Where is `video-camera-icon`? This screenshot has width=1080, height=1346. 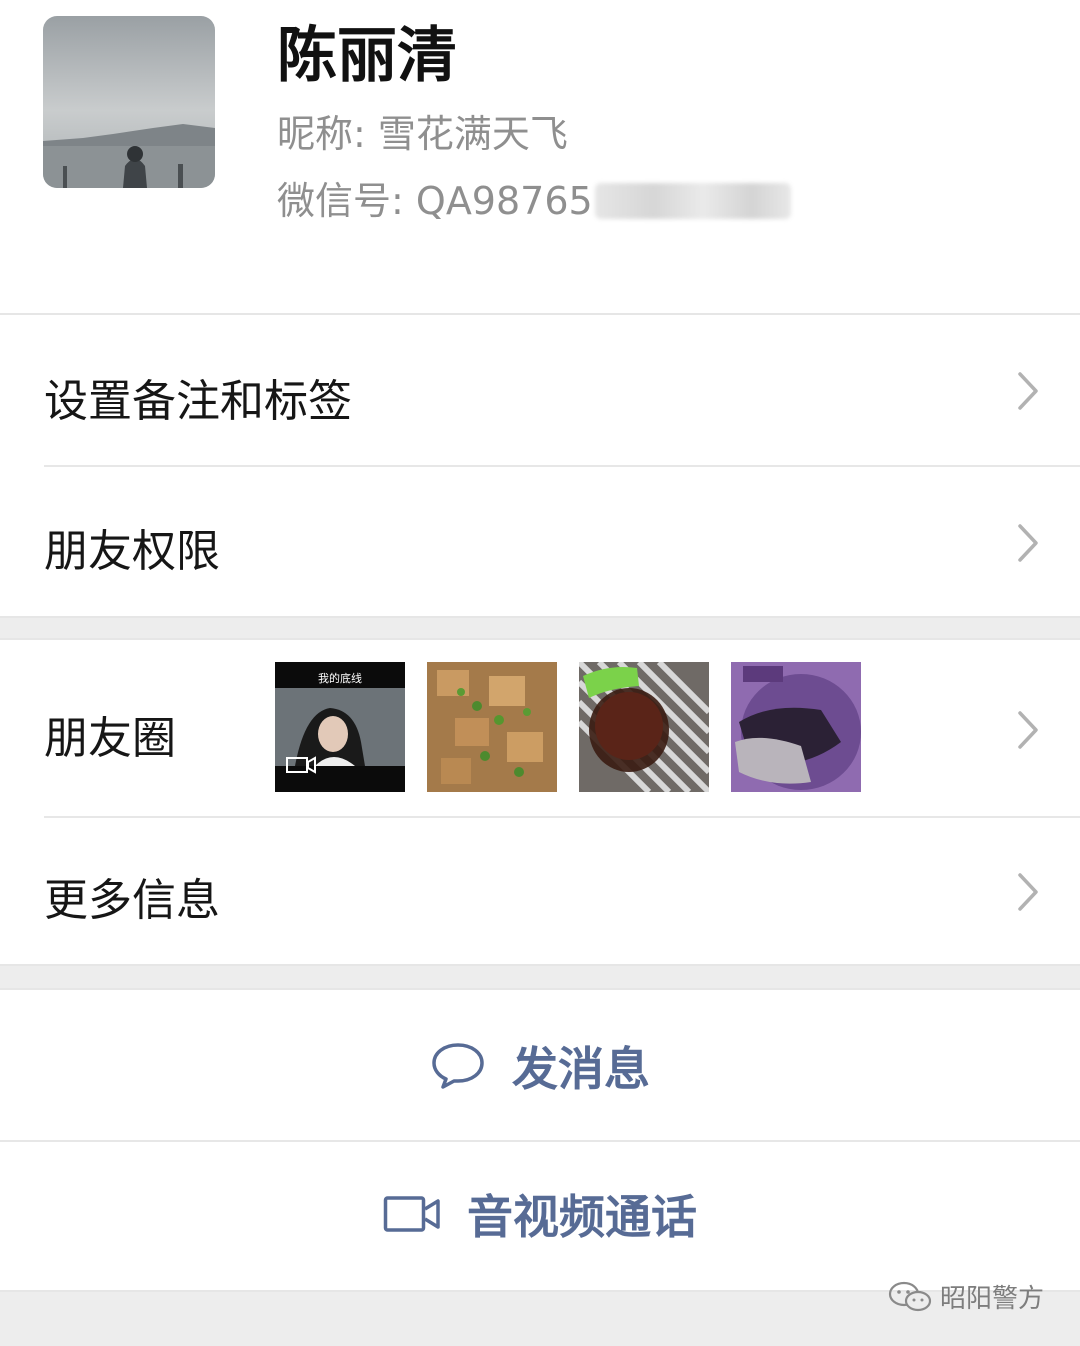 video-camera-icon is located at coordinates (411, 1214).